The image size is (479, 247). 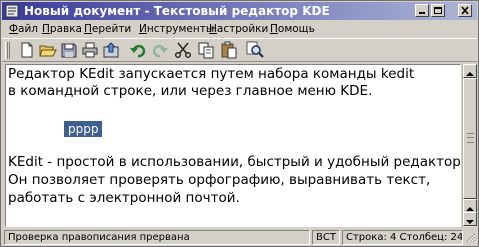 What do you see at coordinates (470, 238) in the screenshot?
I see `resize-grip-icon` at bounding box center [470, 238].